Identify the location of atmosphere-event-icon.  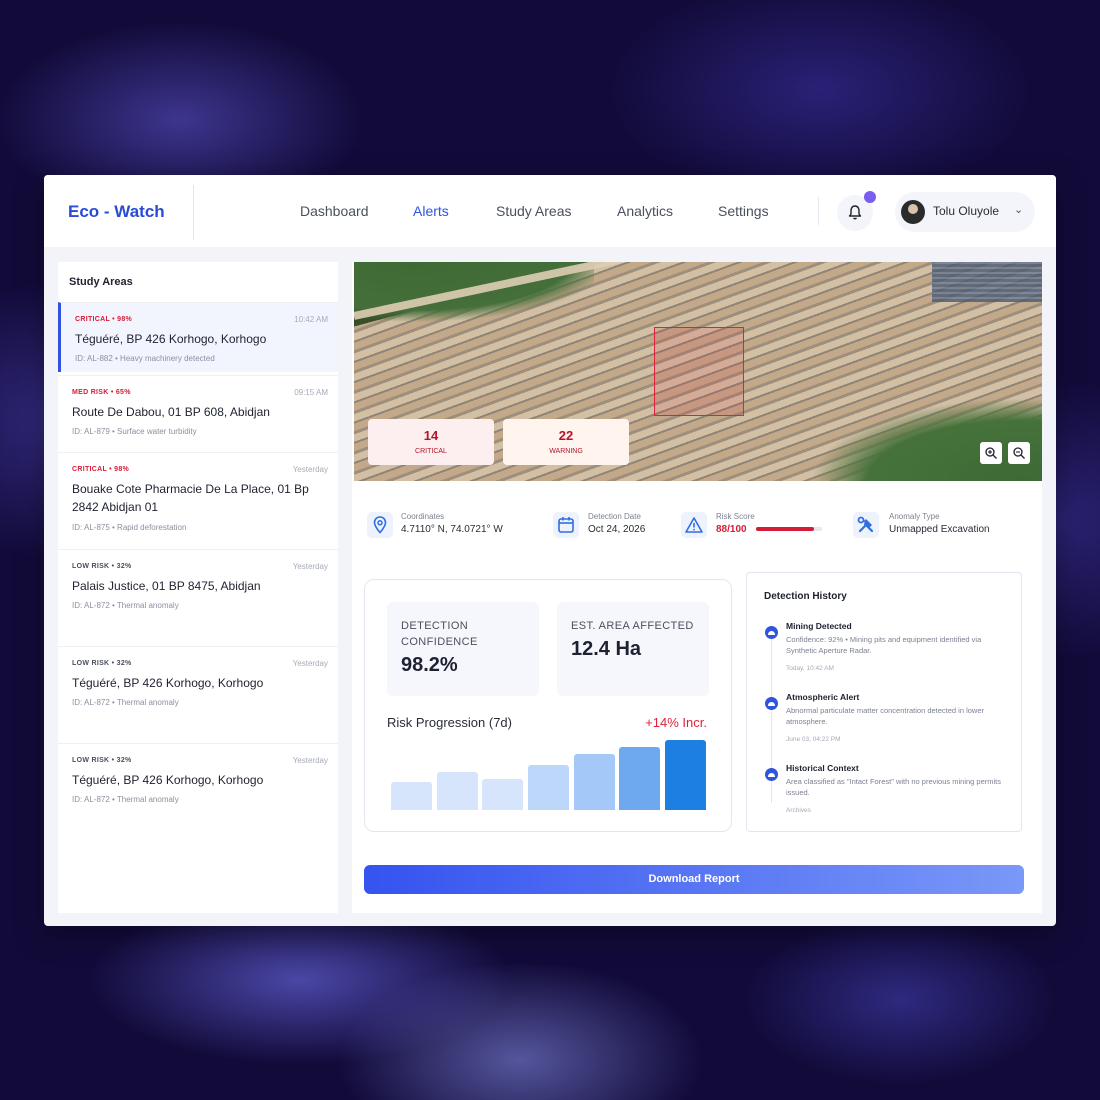
(771, 703).